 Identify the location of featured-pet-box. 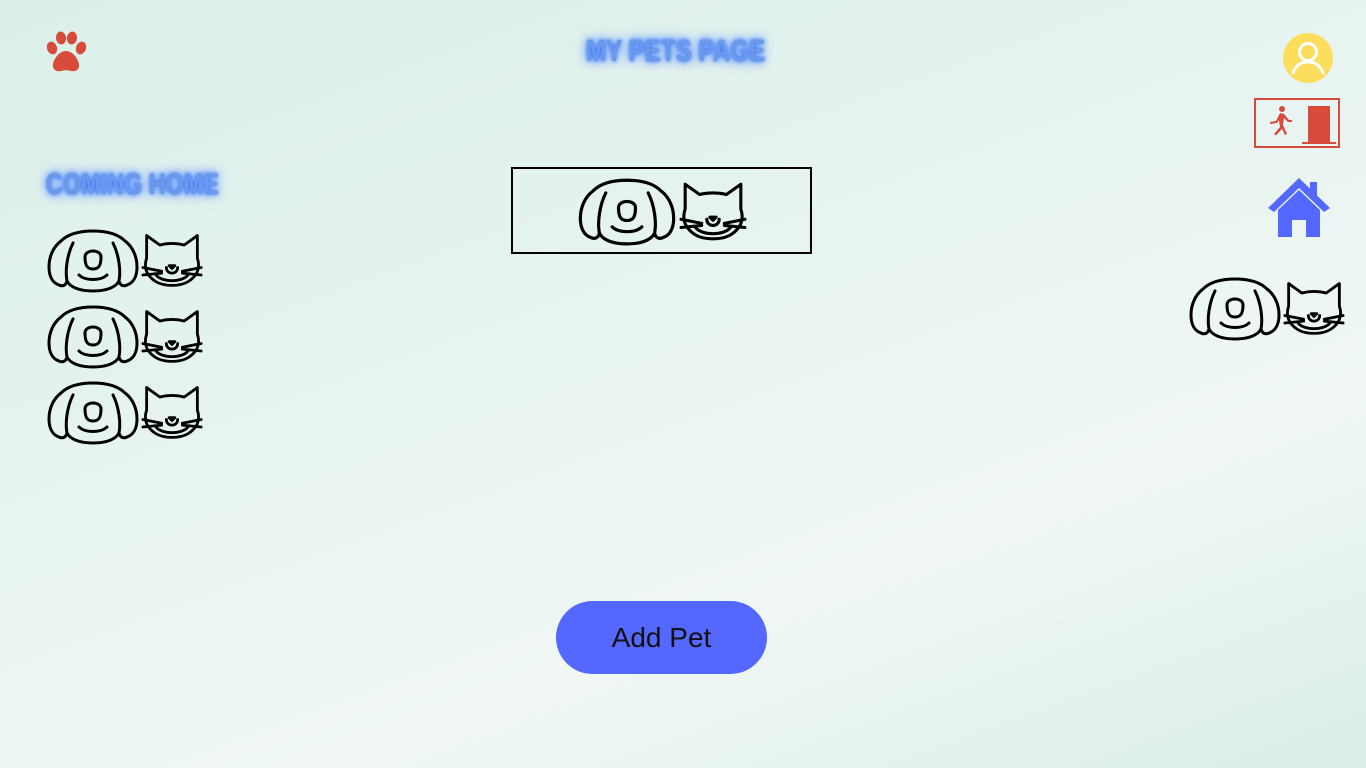
(661, 210).